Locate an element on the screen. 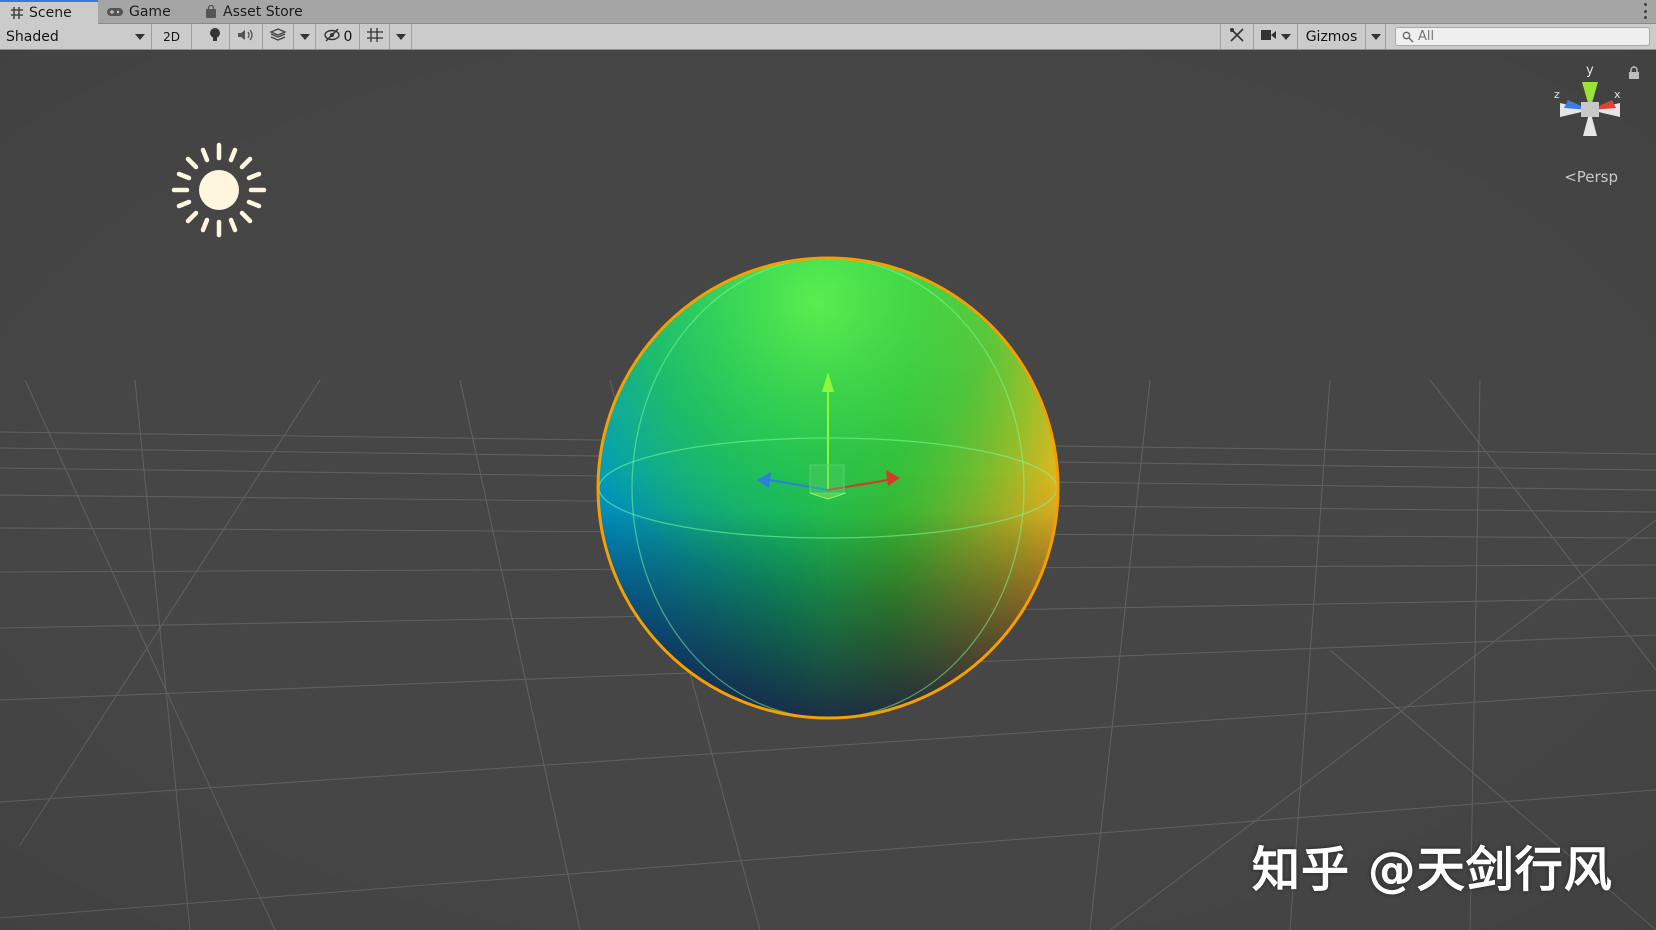  audio-toggle is located at coordinates (246, 36).